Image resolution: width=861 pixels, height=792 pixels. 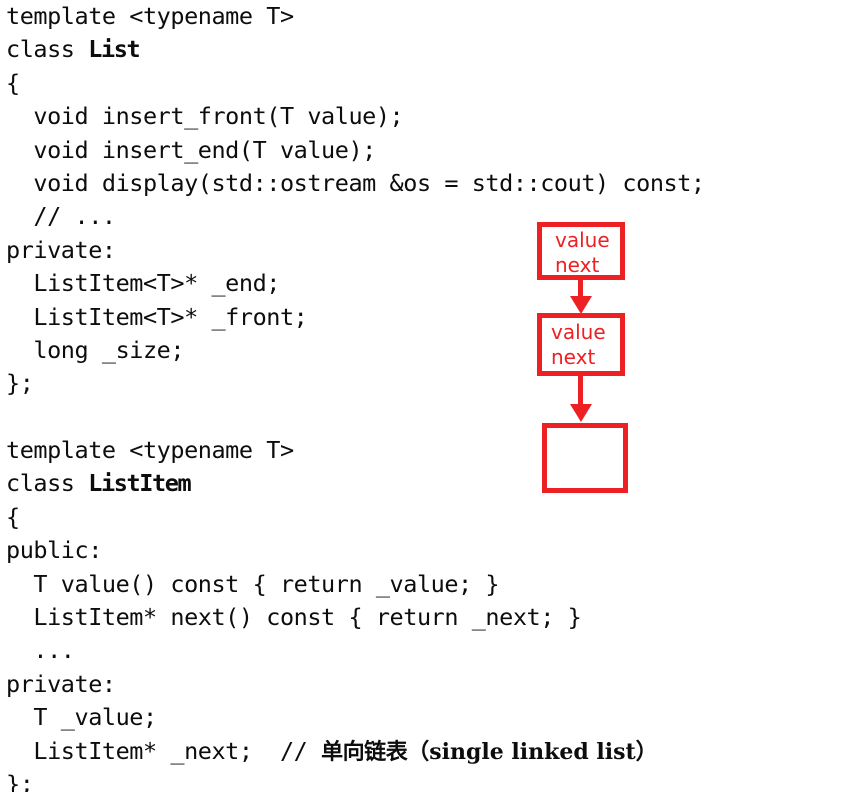 What do you see at coordinates (406, 483) in the screenshot?
I see `code-line: class ListItem` at bounding box center [406, 483].